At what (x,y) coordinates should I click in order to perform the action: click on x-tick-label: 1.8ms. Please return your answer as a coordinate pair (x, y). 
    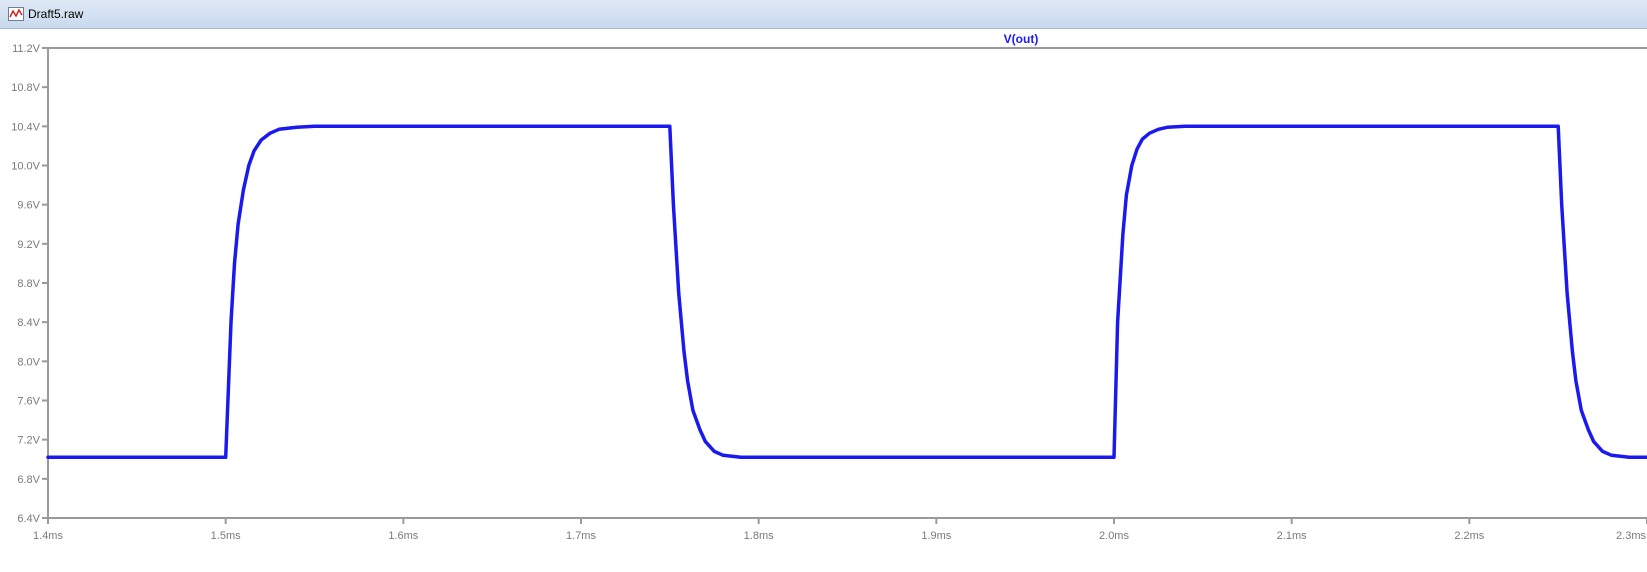
    Looking at the image, I should click on (759, 536).